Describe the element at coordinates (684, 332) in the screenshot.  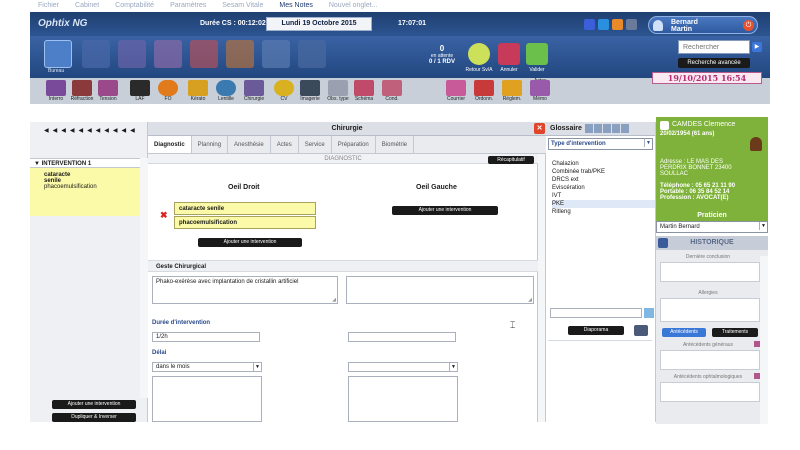
I see `antecedents-button: Antécédents` at that location.